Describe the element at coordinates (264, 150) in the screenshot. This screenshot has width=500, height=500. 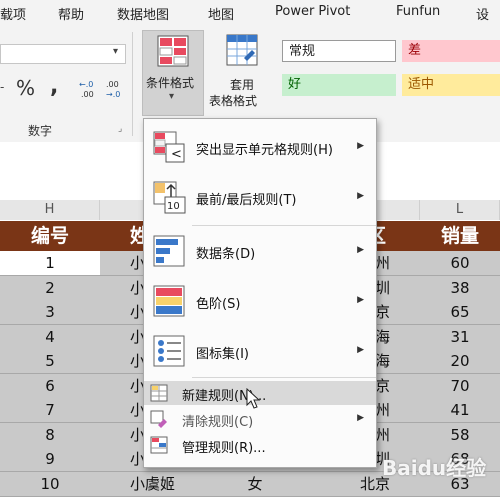
I see `menu-item-label: 突出显示单元格规则(H)` at that location.